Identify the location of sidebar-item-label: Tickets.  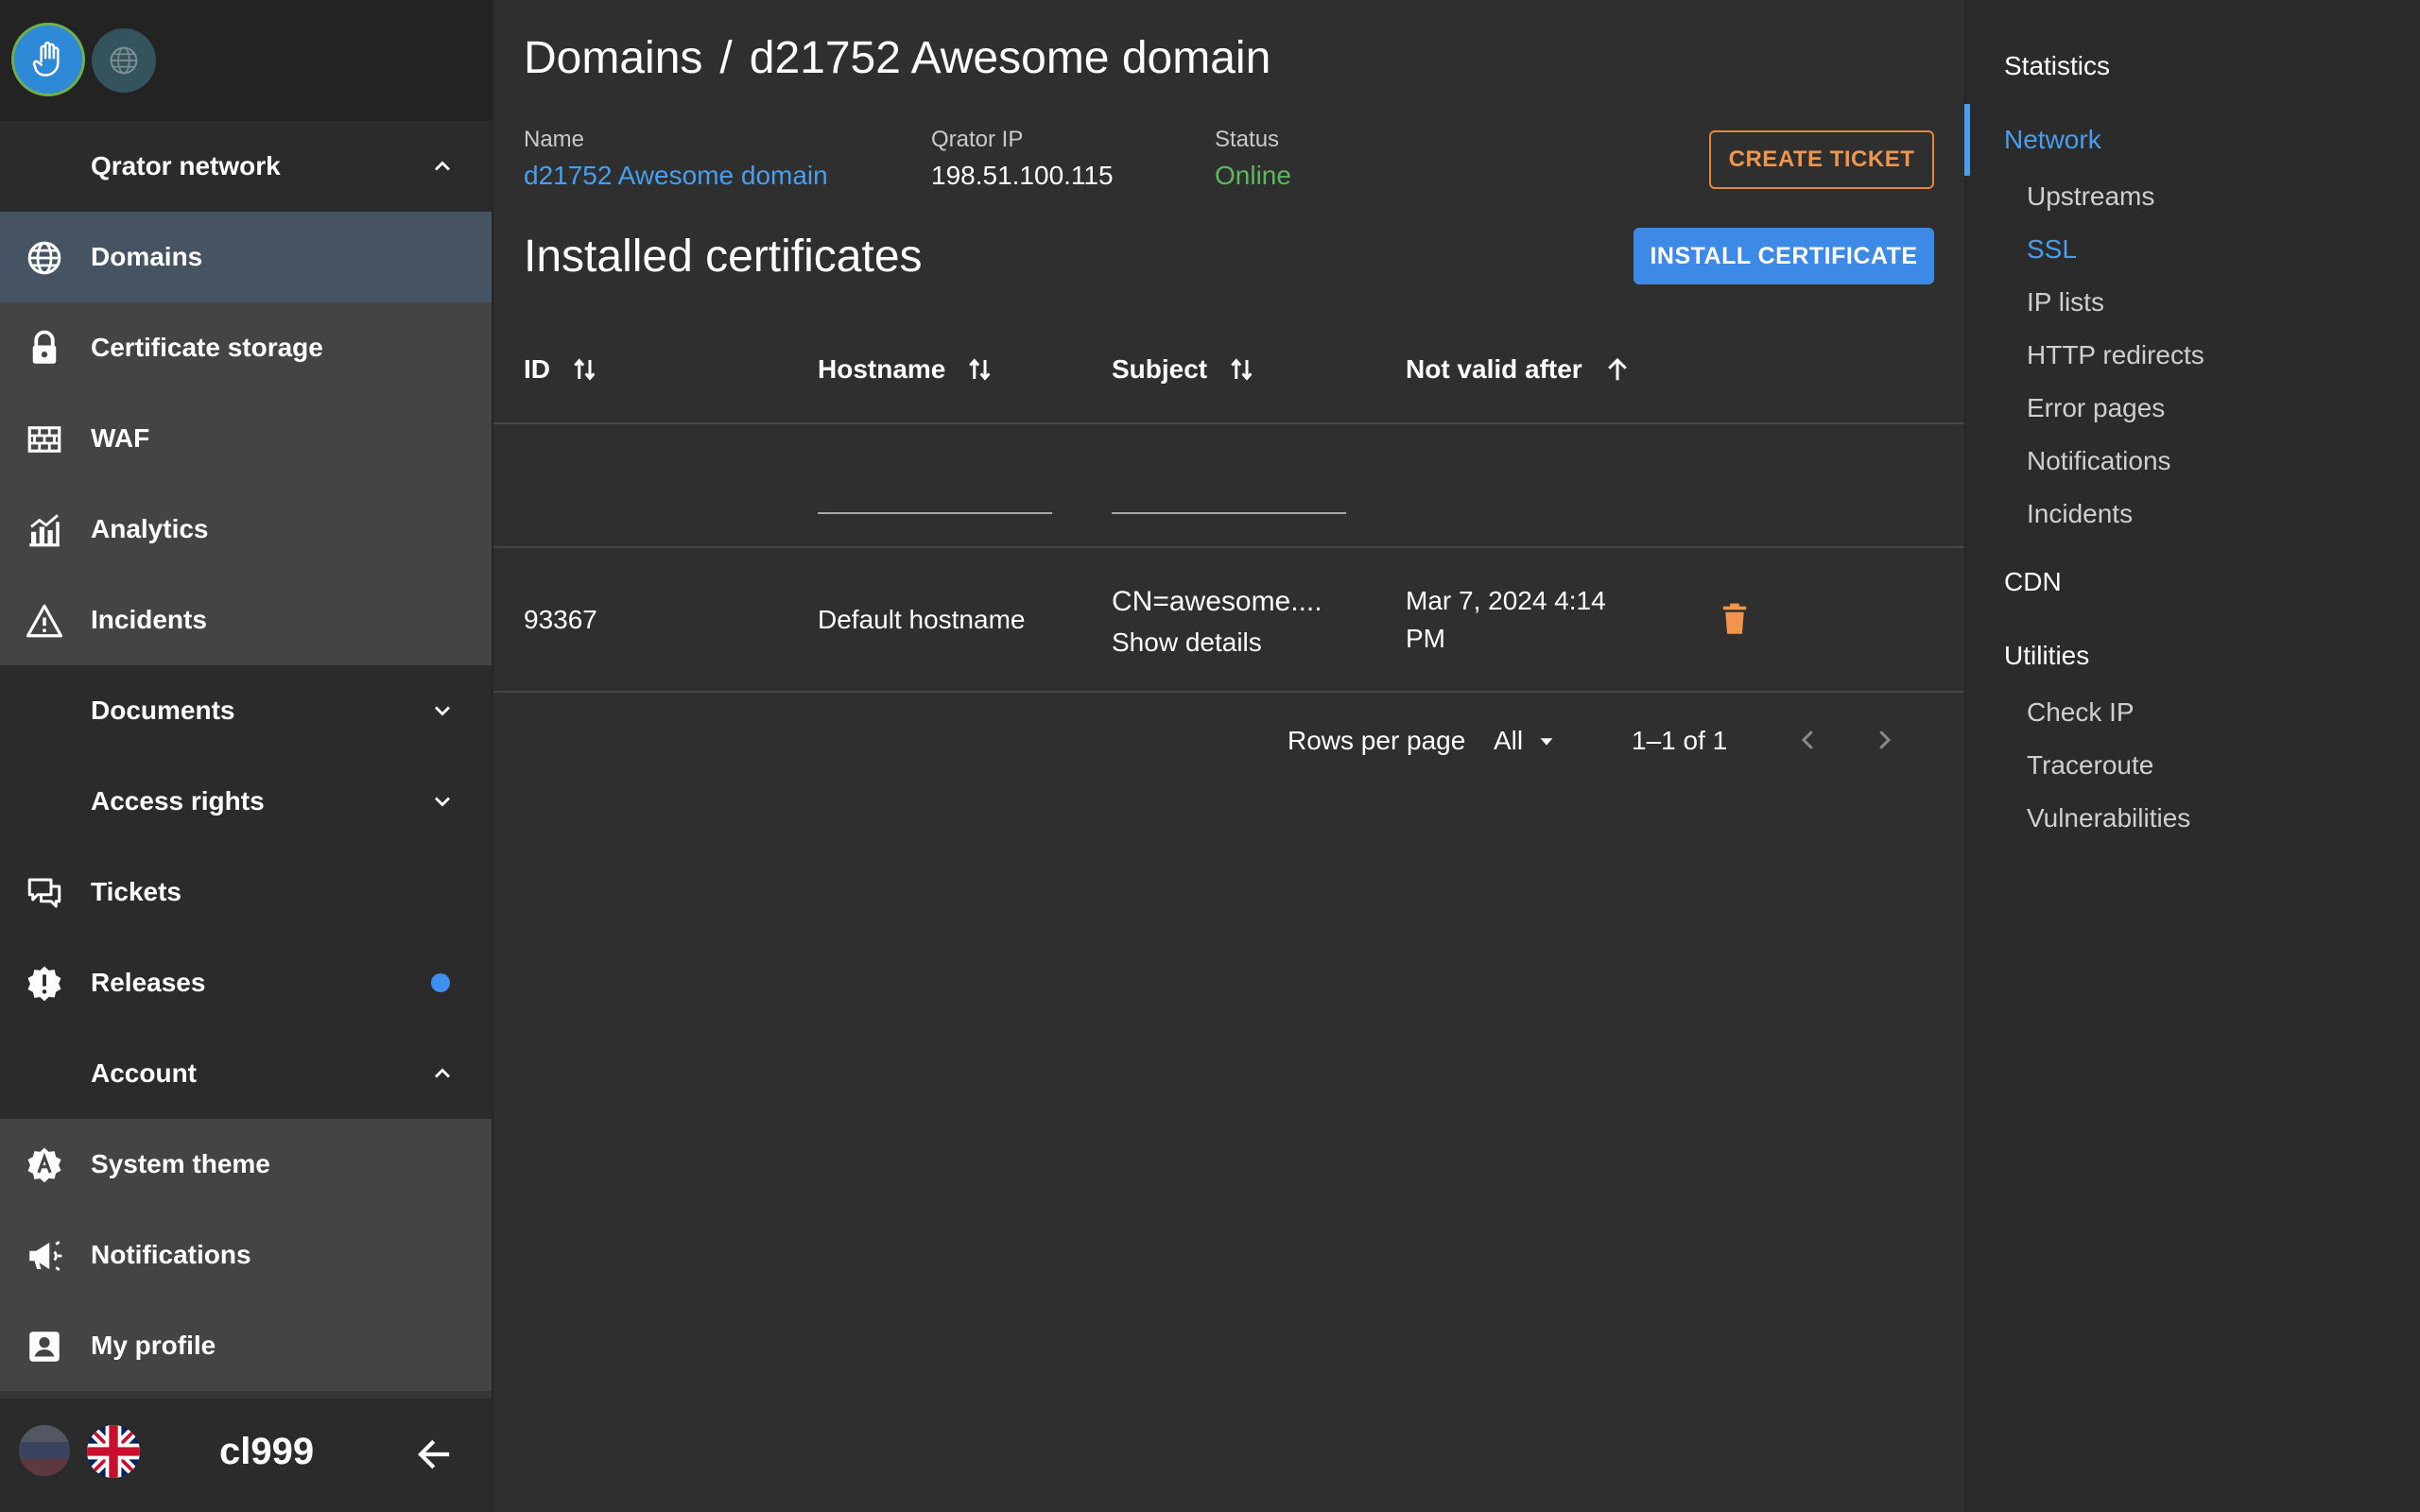
(137, 891).